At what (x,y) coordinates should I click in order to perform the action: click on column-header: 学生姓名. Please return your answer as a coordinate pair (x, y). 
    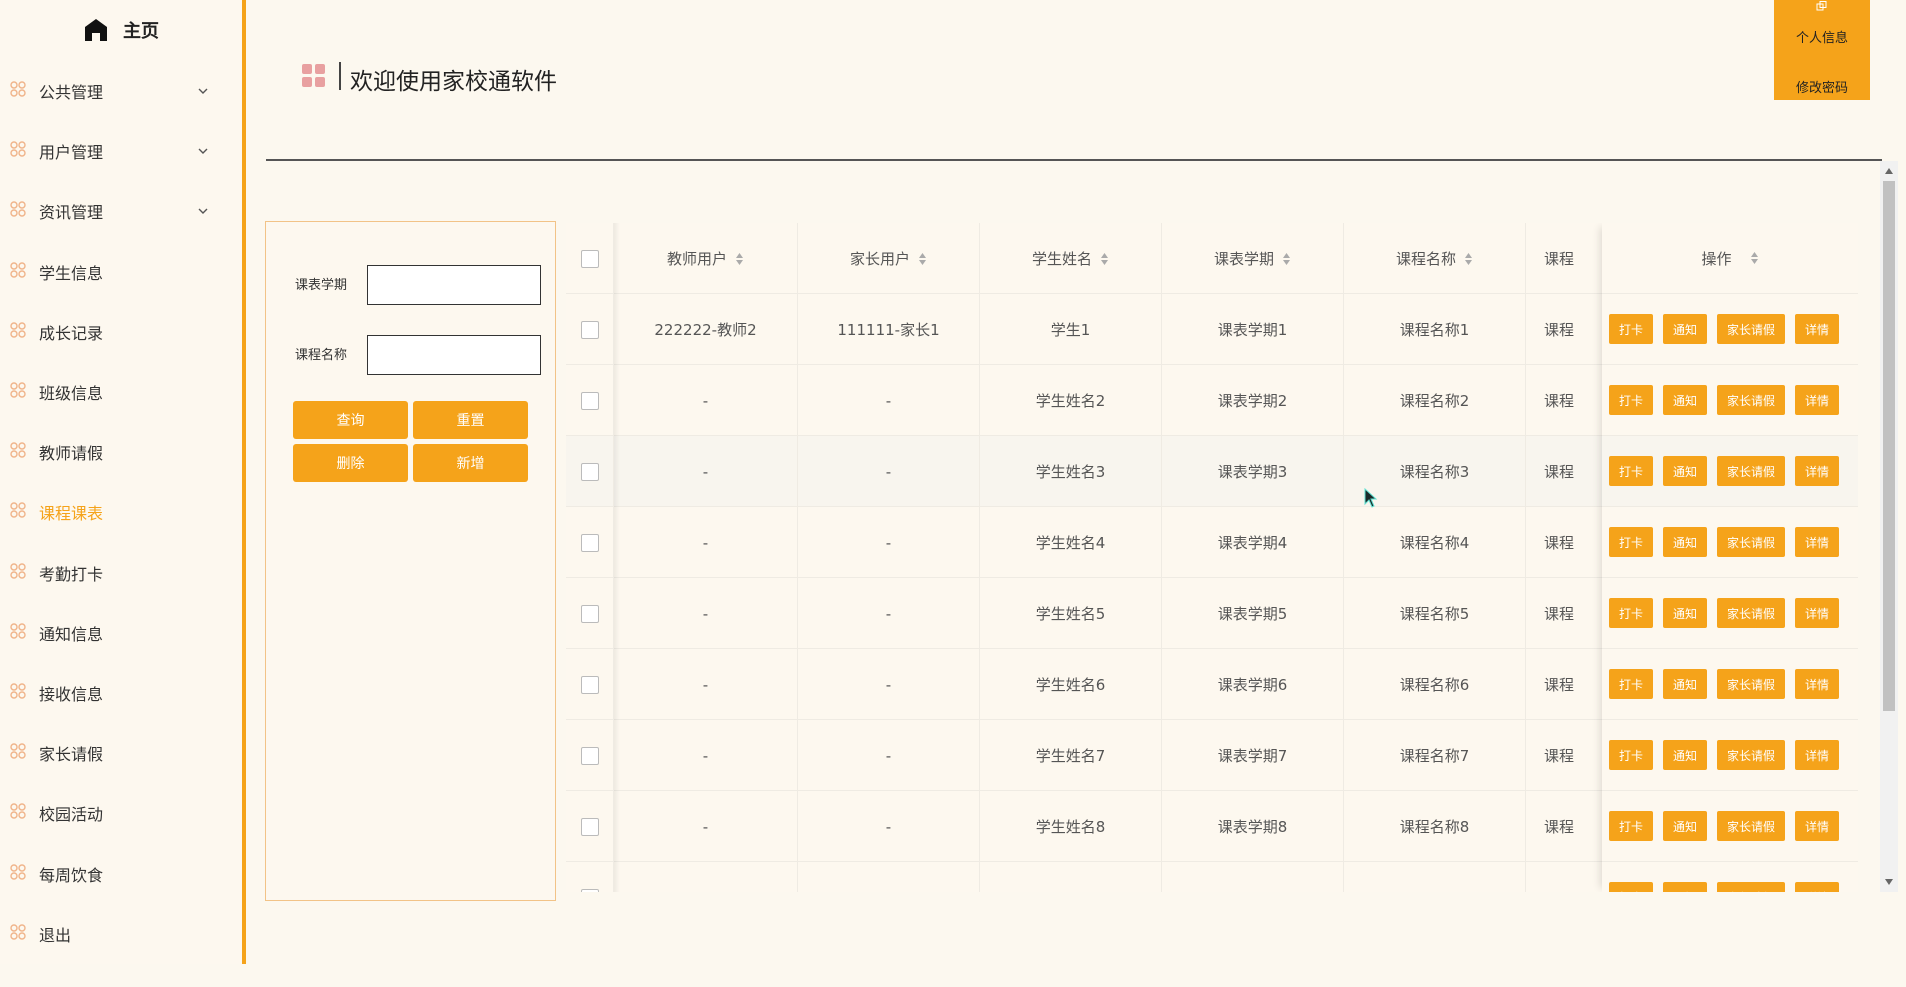
    Looking at the image, I should click on (1071, 258).